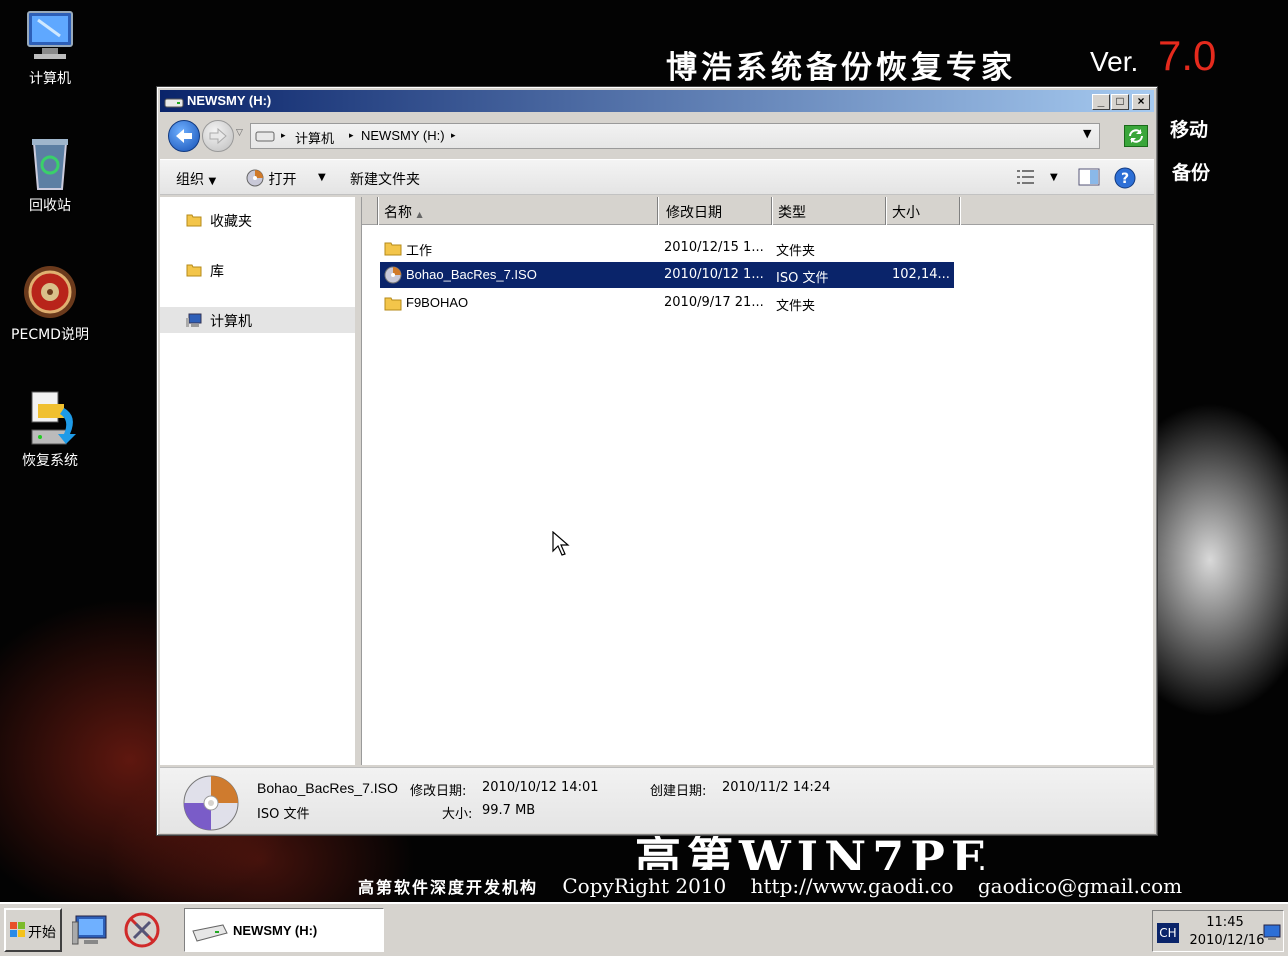 The width and height of the screenshot is (1288, 956). I want to click on file-type: ISO 文件, so click(802, 278).